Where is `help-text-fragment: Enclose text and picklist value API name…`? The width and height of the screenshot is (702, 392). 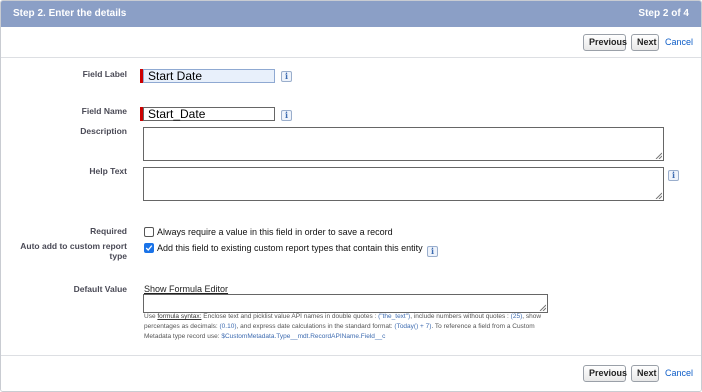
help-text-fragment: Enclose text and picklist value API name… is located at coordinates (290, 316).